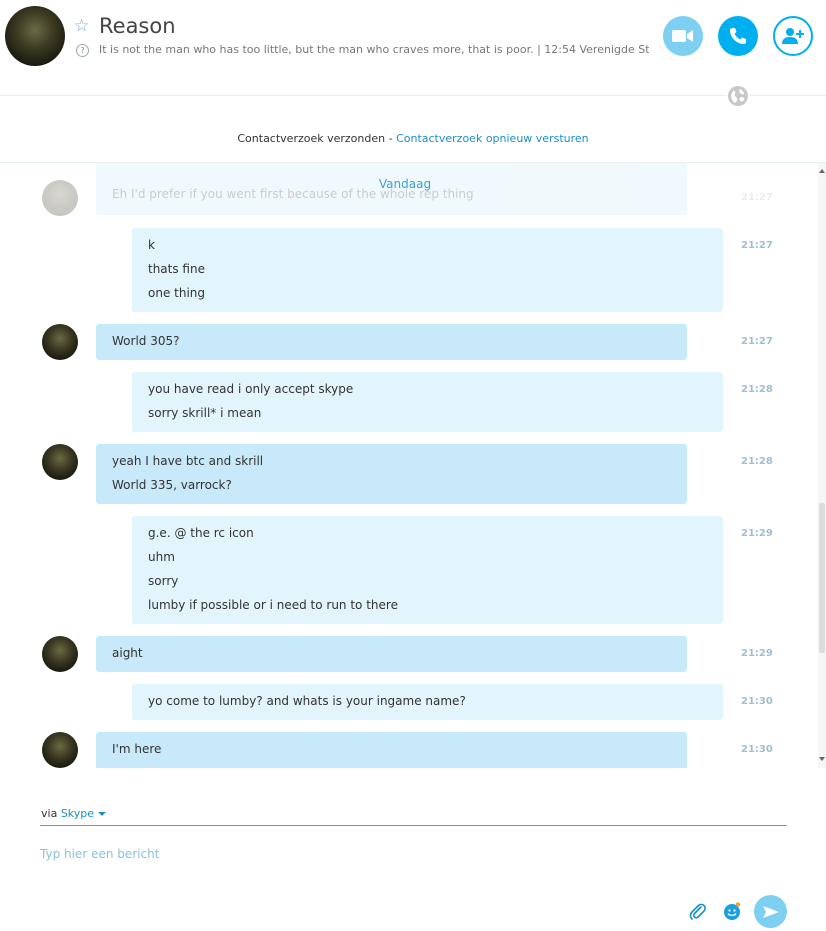 Image resolution: width=826 pixels, height=931 pixels. Describe the element at coordinates (151, 245) in the screenshot. I see `message-text: k` at that location.